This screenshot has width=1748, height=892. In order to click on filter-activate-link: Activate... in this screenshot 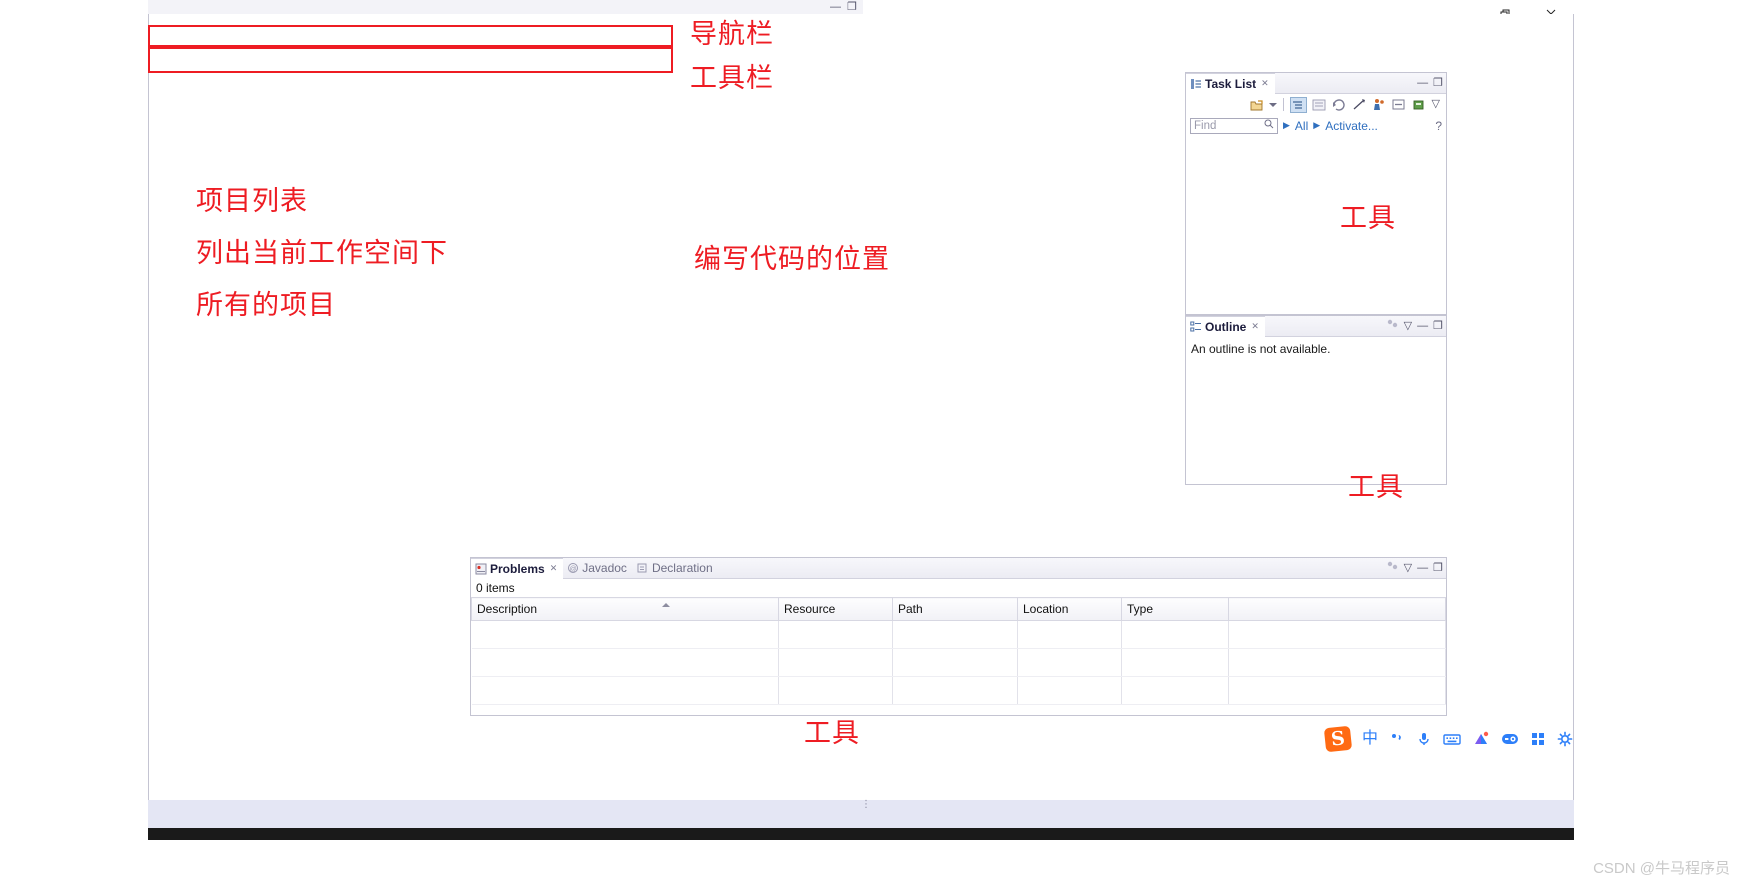, I will do `click(1351, 126)`.